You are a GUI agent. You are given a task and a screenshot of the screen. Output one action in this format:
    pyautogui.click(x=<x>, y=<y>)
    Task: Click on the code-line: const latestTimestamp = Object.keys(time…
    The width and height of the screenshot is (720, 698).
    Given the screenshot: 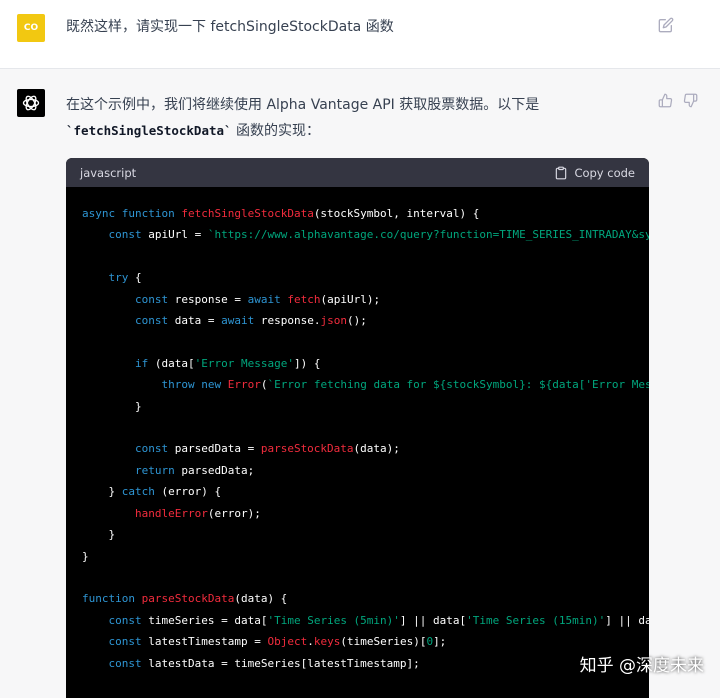 What is the action you would take?
    pyautogui.click(x=365, y=641)
    